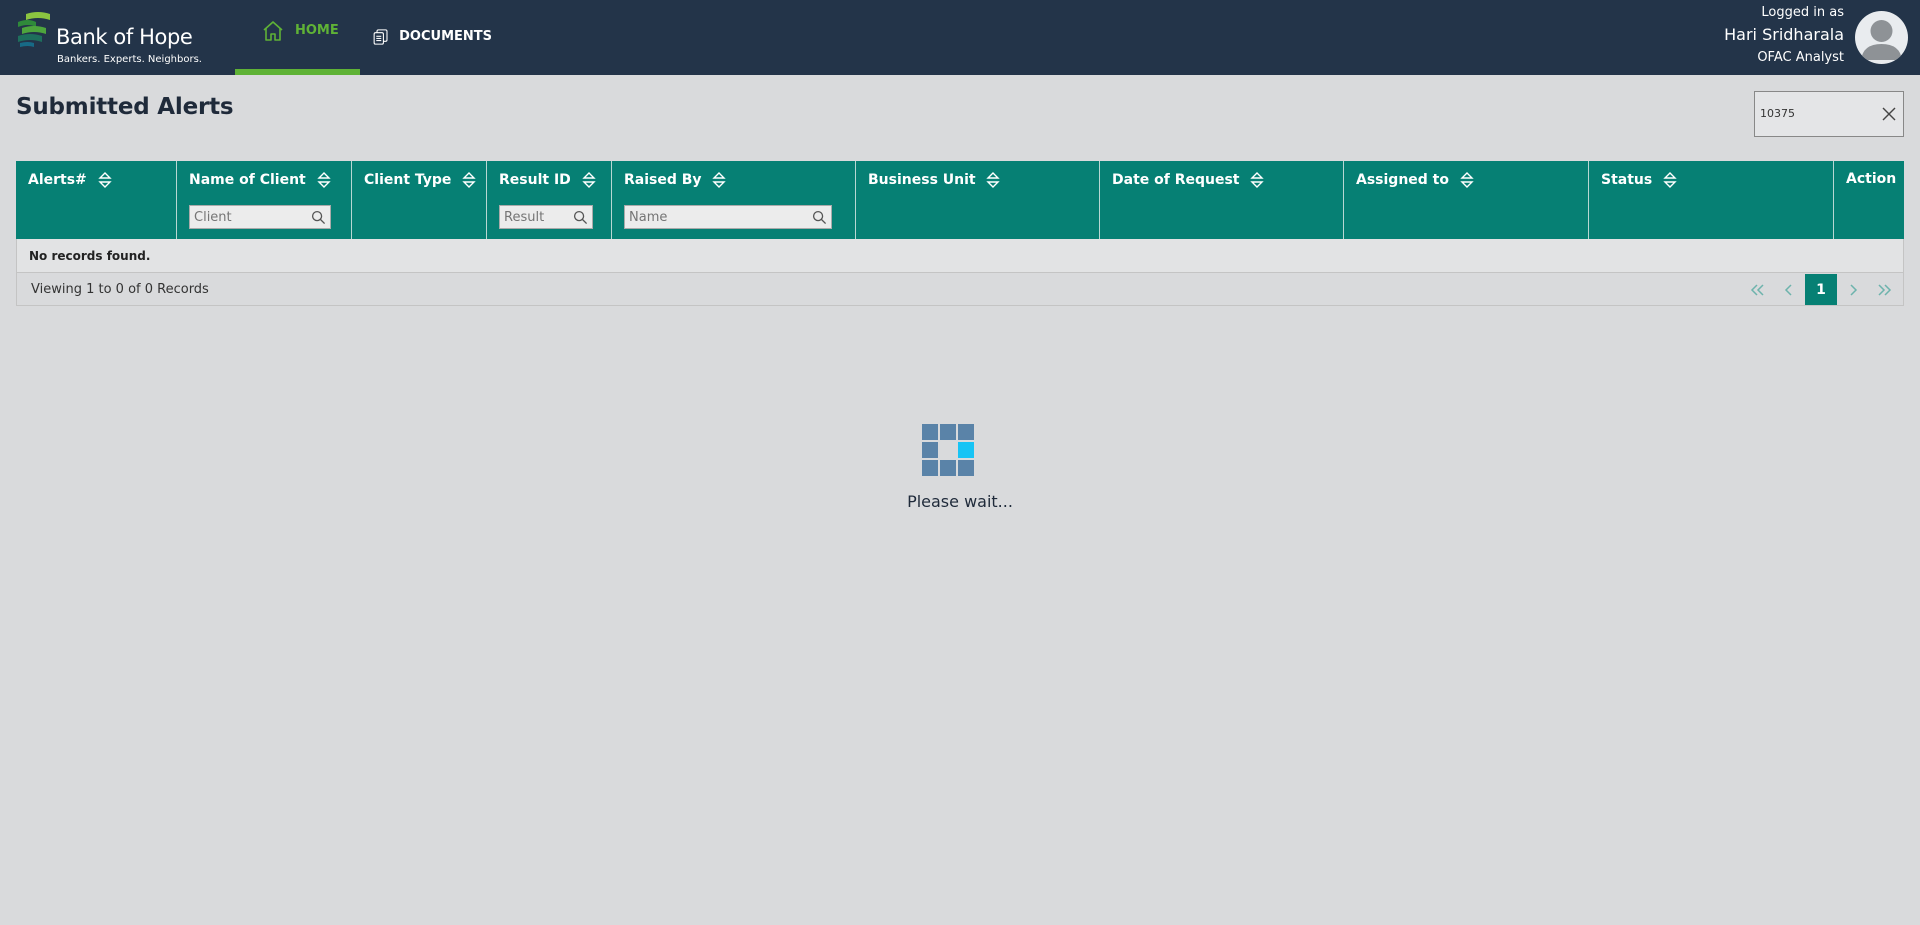 The image size is (1920, 925). I want to click on loading-spinner-icon, so click(950, 452).